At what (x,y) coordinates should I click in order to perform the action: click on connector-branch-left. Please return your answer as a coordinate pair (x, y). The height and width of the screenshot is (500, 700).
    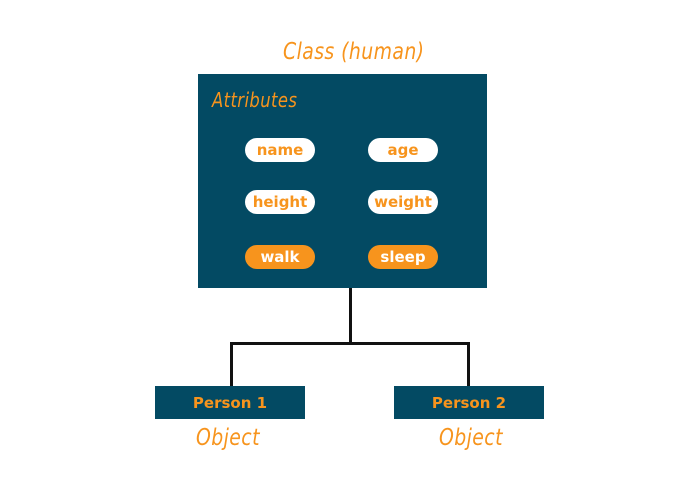
    Looking at the image, I should click on (231, 364).